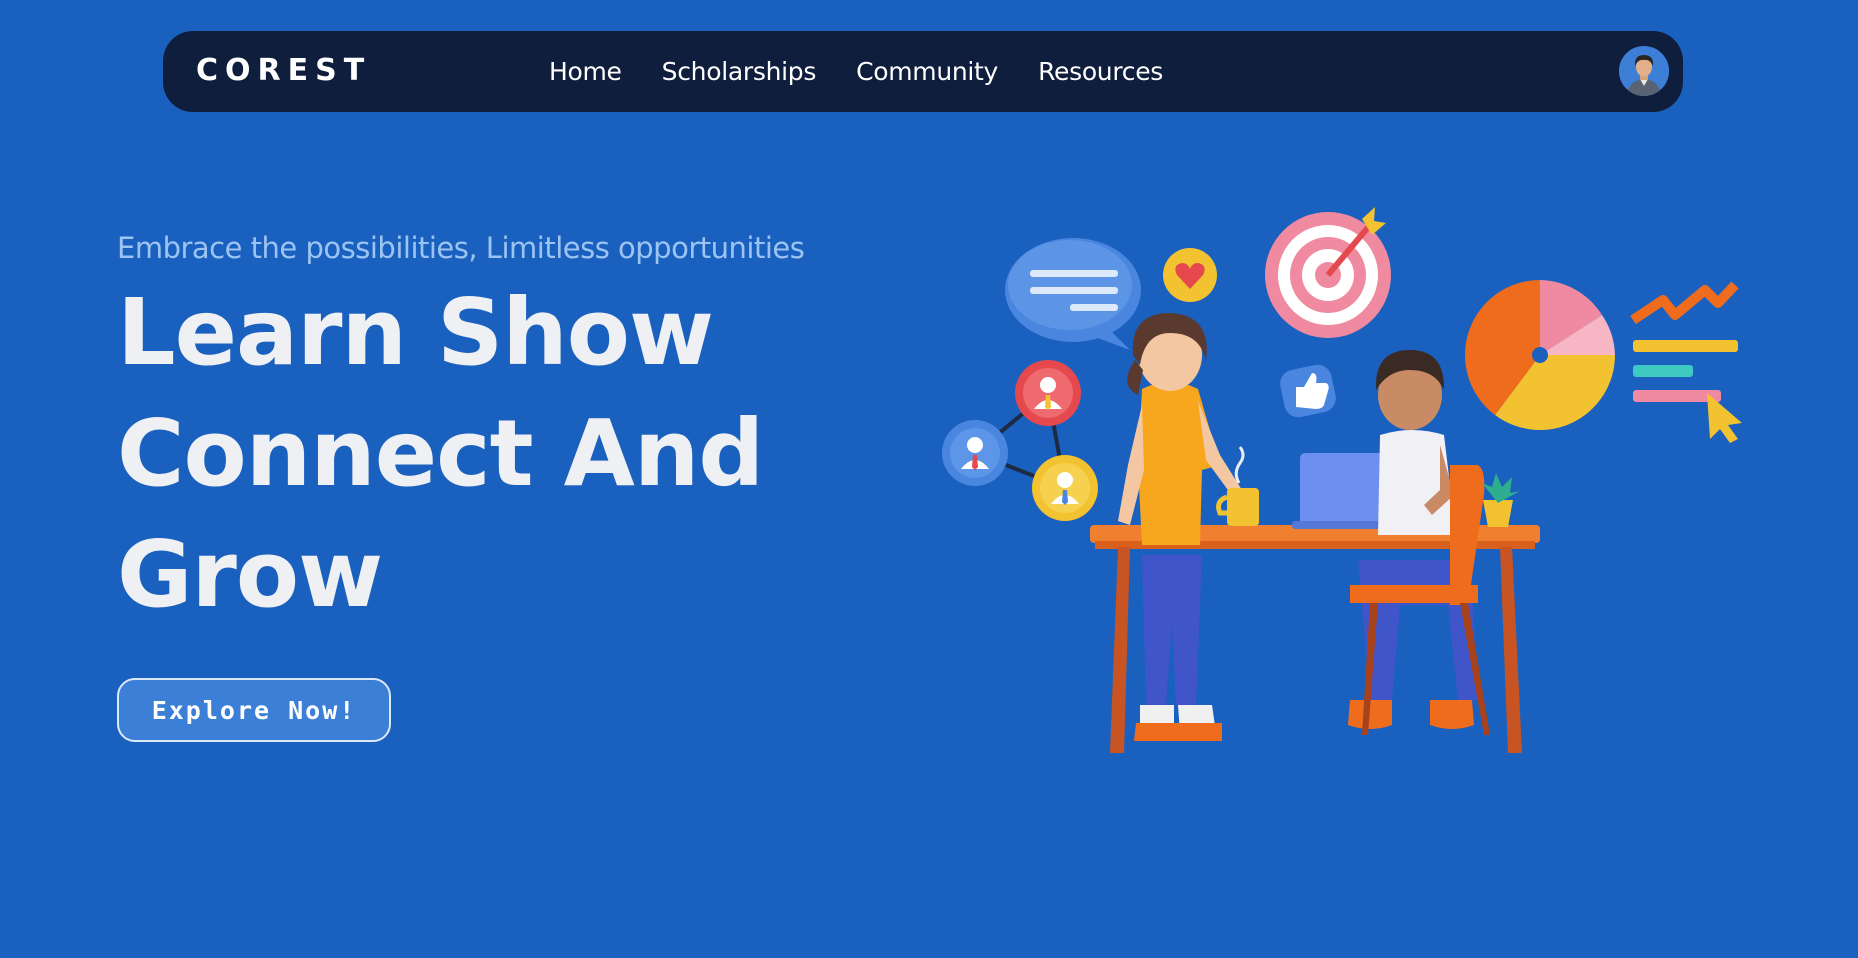 The width and height of the screenshot is (1858, 958). I want to click on network-icon, so click(1020, 440).